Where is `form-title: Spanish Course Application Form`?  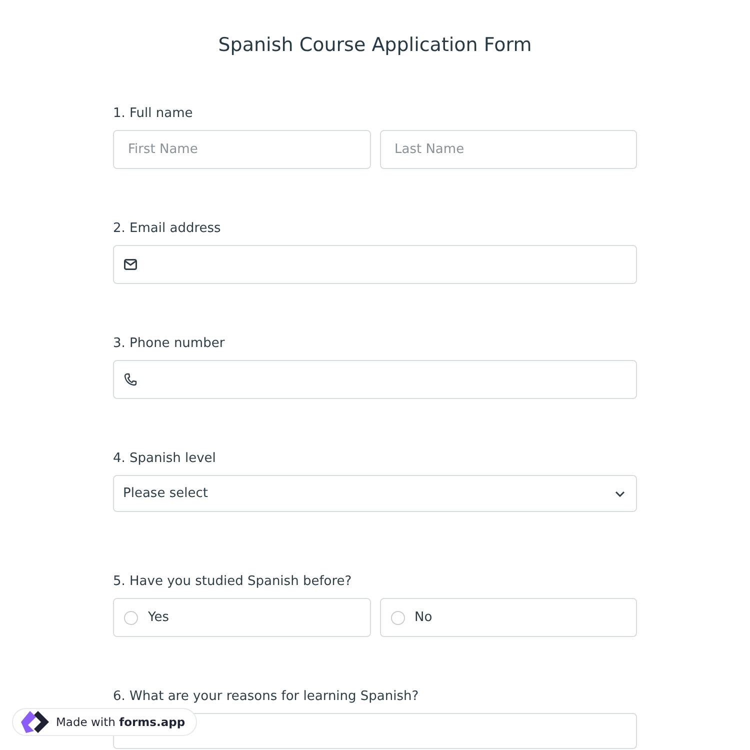 form-title: Spanish Course Application Form is located at coordinates (375, 45).